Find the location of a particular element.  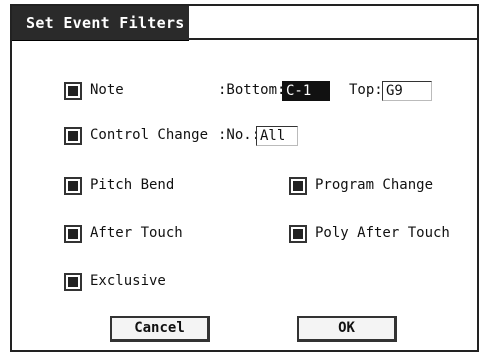

pitch-bend-label: Pitch Bend is located at coordinates (132, 185).